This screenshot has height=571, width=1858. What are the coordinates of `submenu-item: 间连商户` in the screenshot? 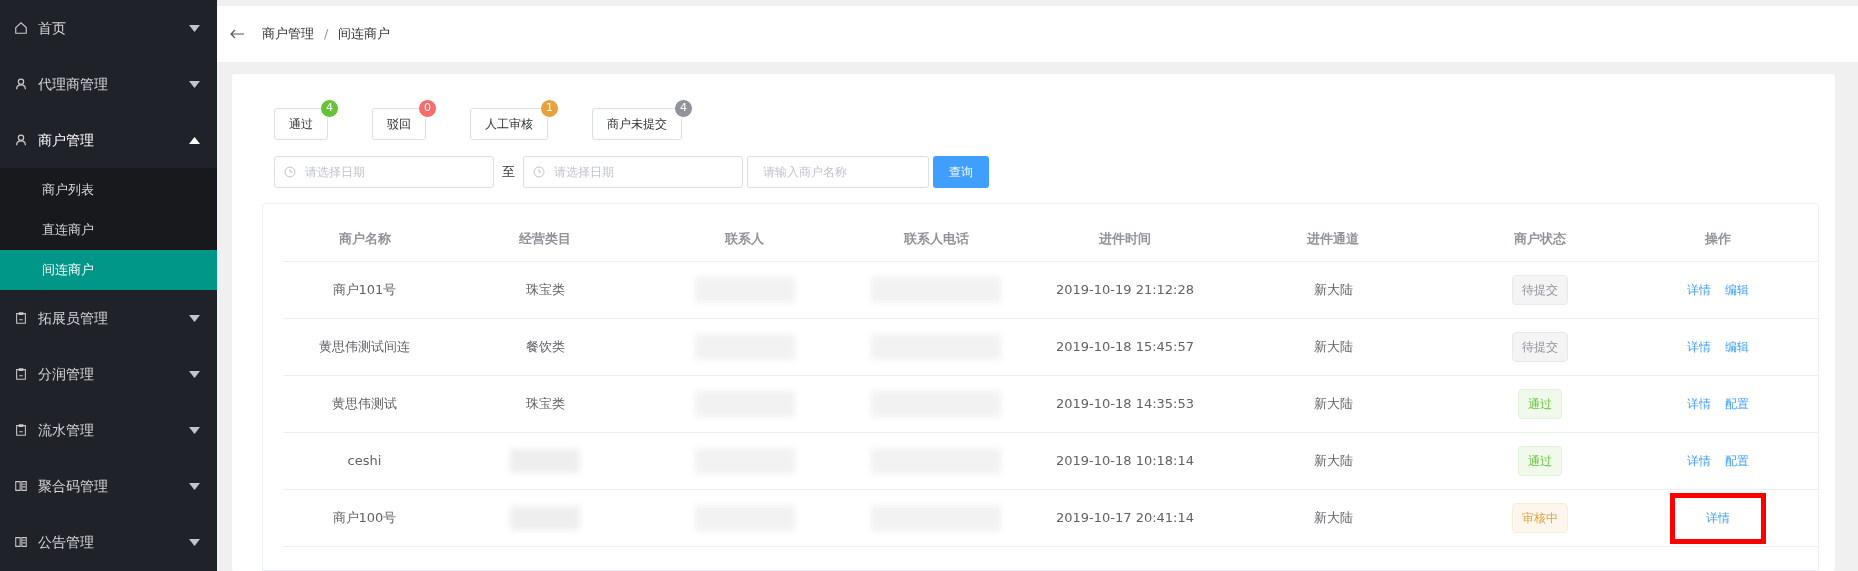 It's located at (108, 270).